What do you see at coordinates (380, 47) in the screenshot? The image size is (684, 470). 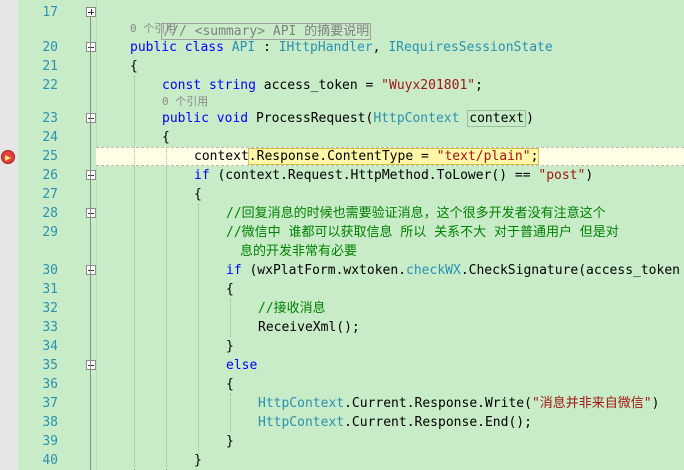 I see `punctuation: ,` at bounding box center [380, 47].